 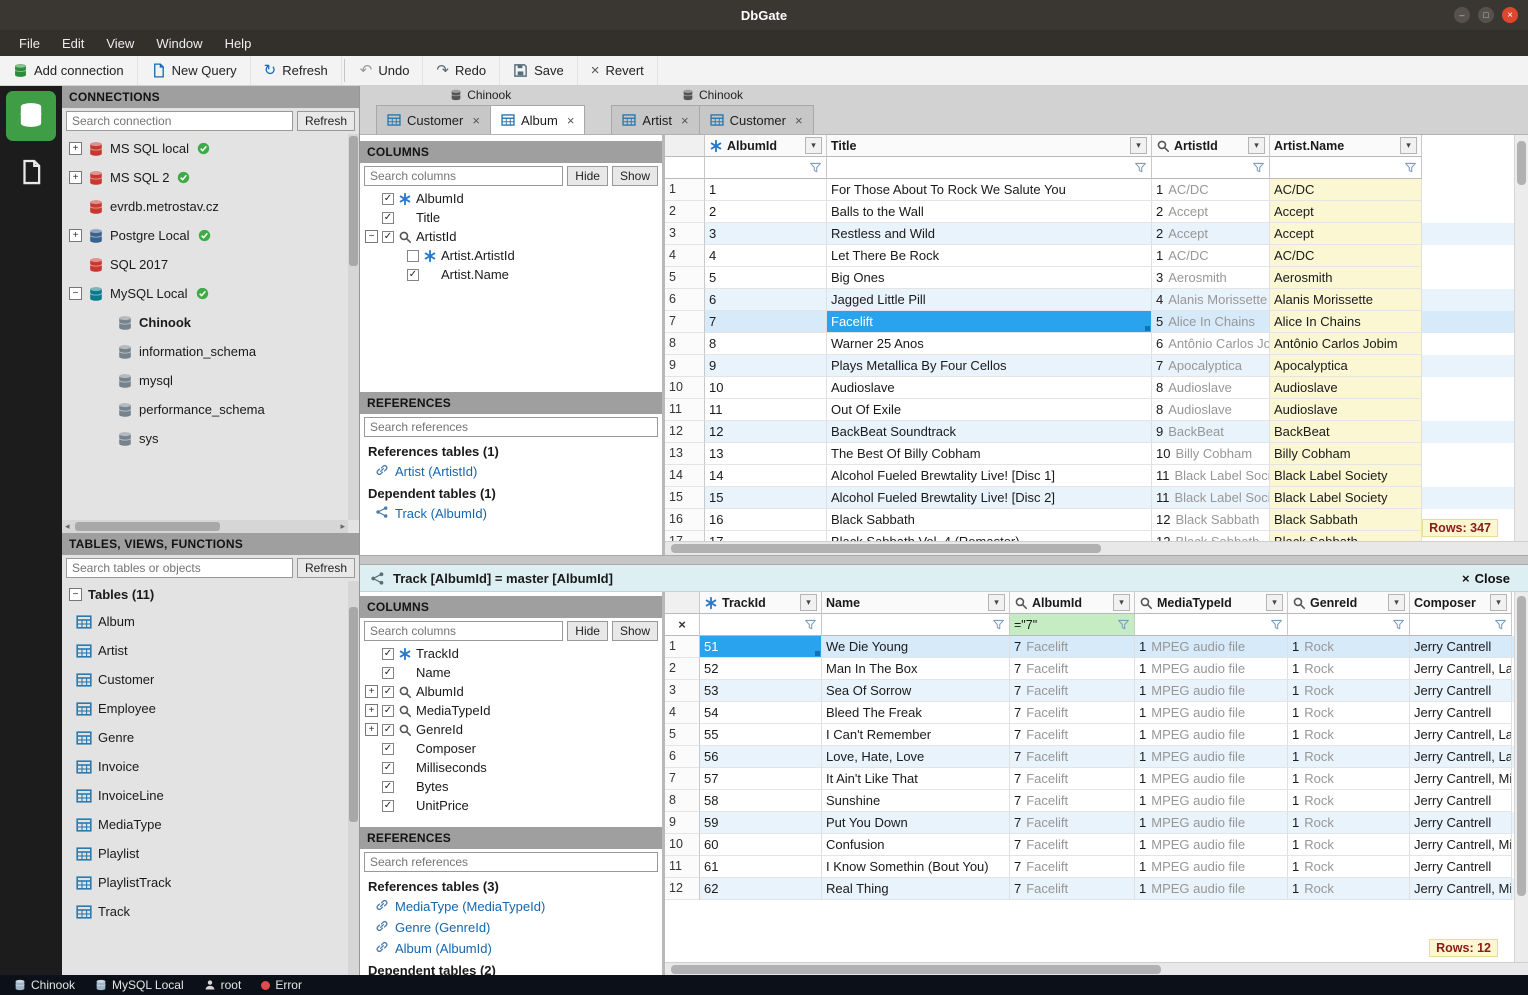 What do you see at coordinates (1346, 498) in the screenshot?
I see `cell-artistname: Black Label Society` at bounding box center [1346, 498].